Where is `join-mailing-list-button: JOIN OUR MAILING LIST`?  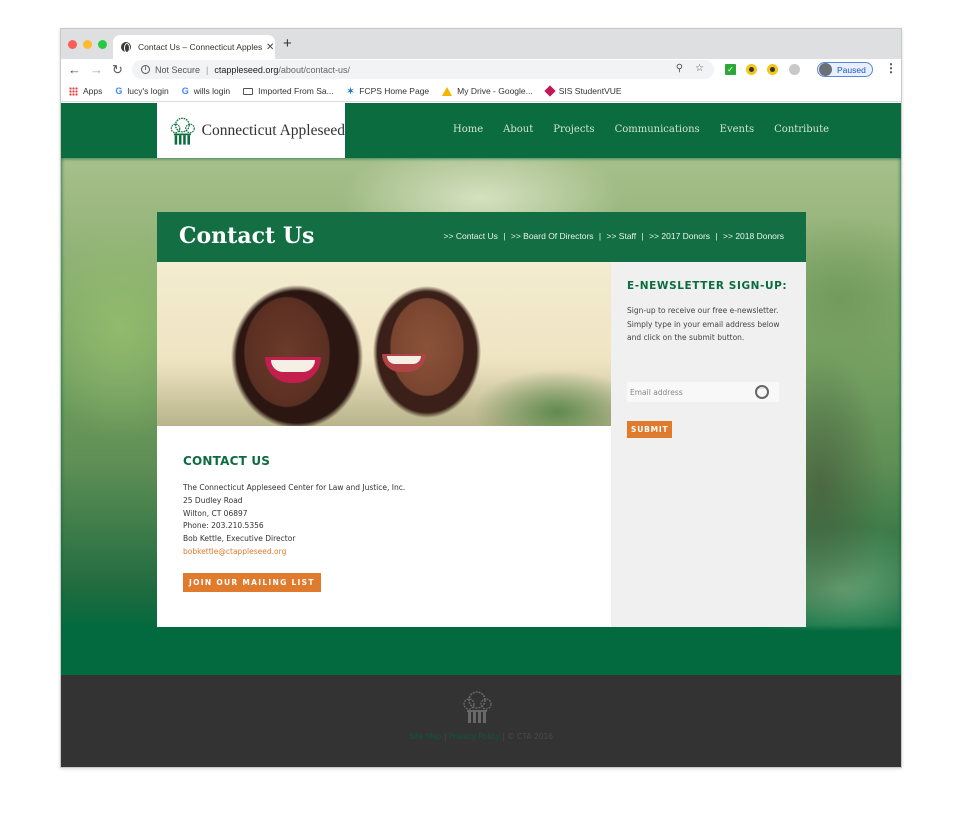
join-mailing-list-button: JOIN OUR MAILING LIST is located at coordinates (252, 582).